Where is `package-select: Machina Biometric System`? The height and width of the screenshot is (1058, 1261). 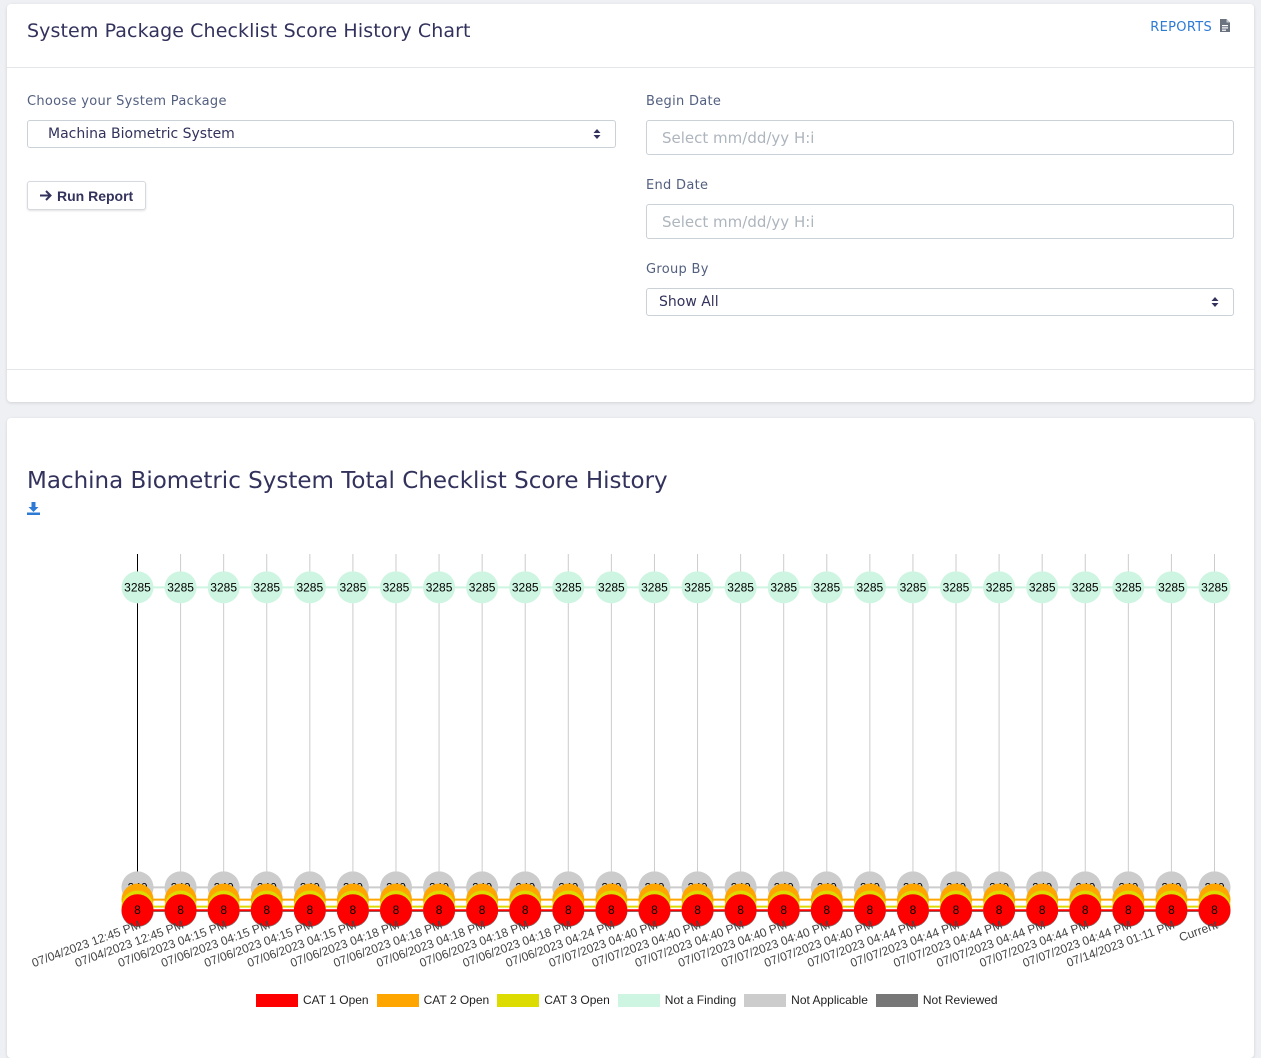 package-select: Machina Biometric System is located at coordinates (321, 134).